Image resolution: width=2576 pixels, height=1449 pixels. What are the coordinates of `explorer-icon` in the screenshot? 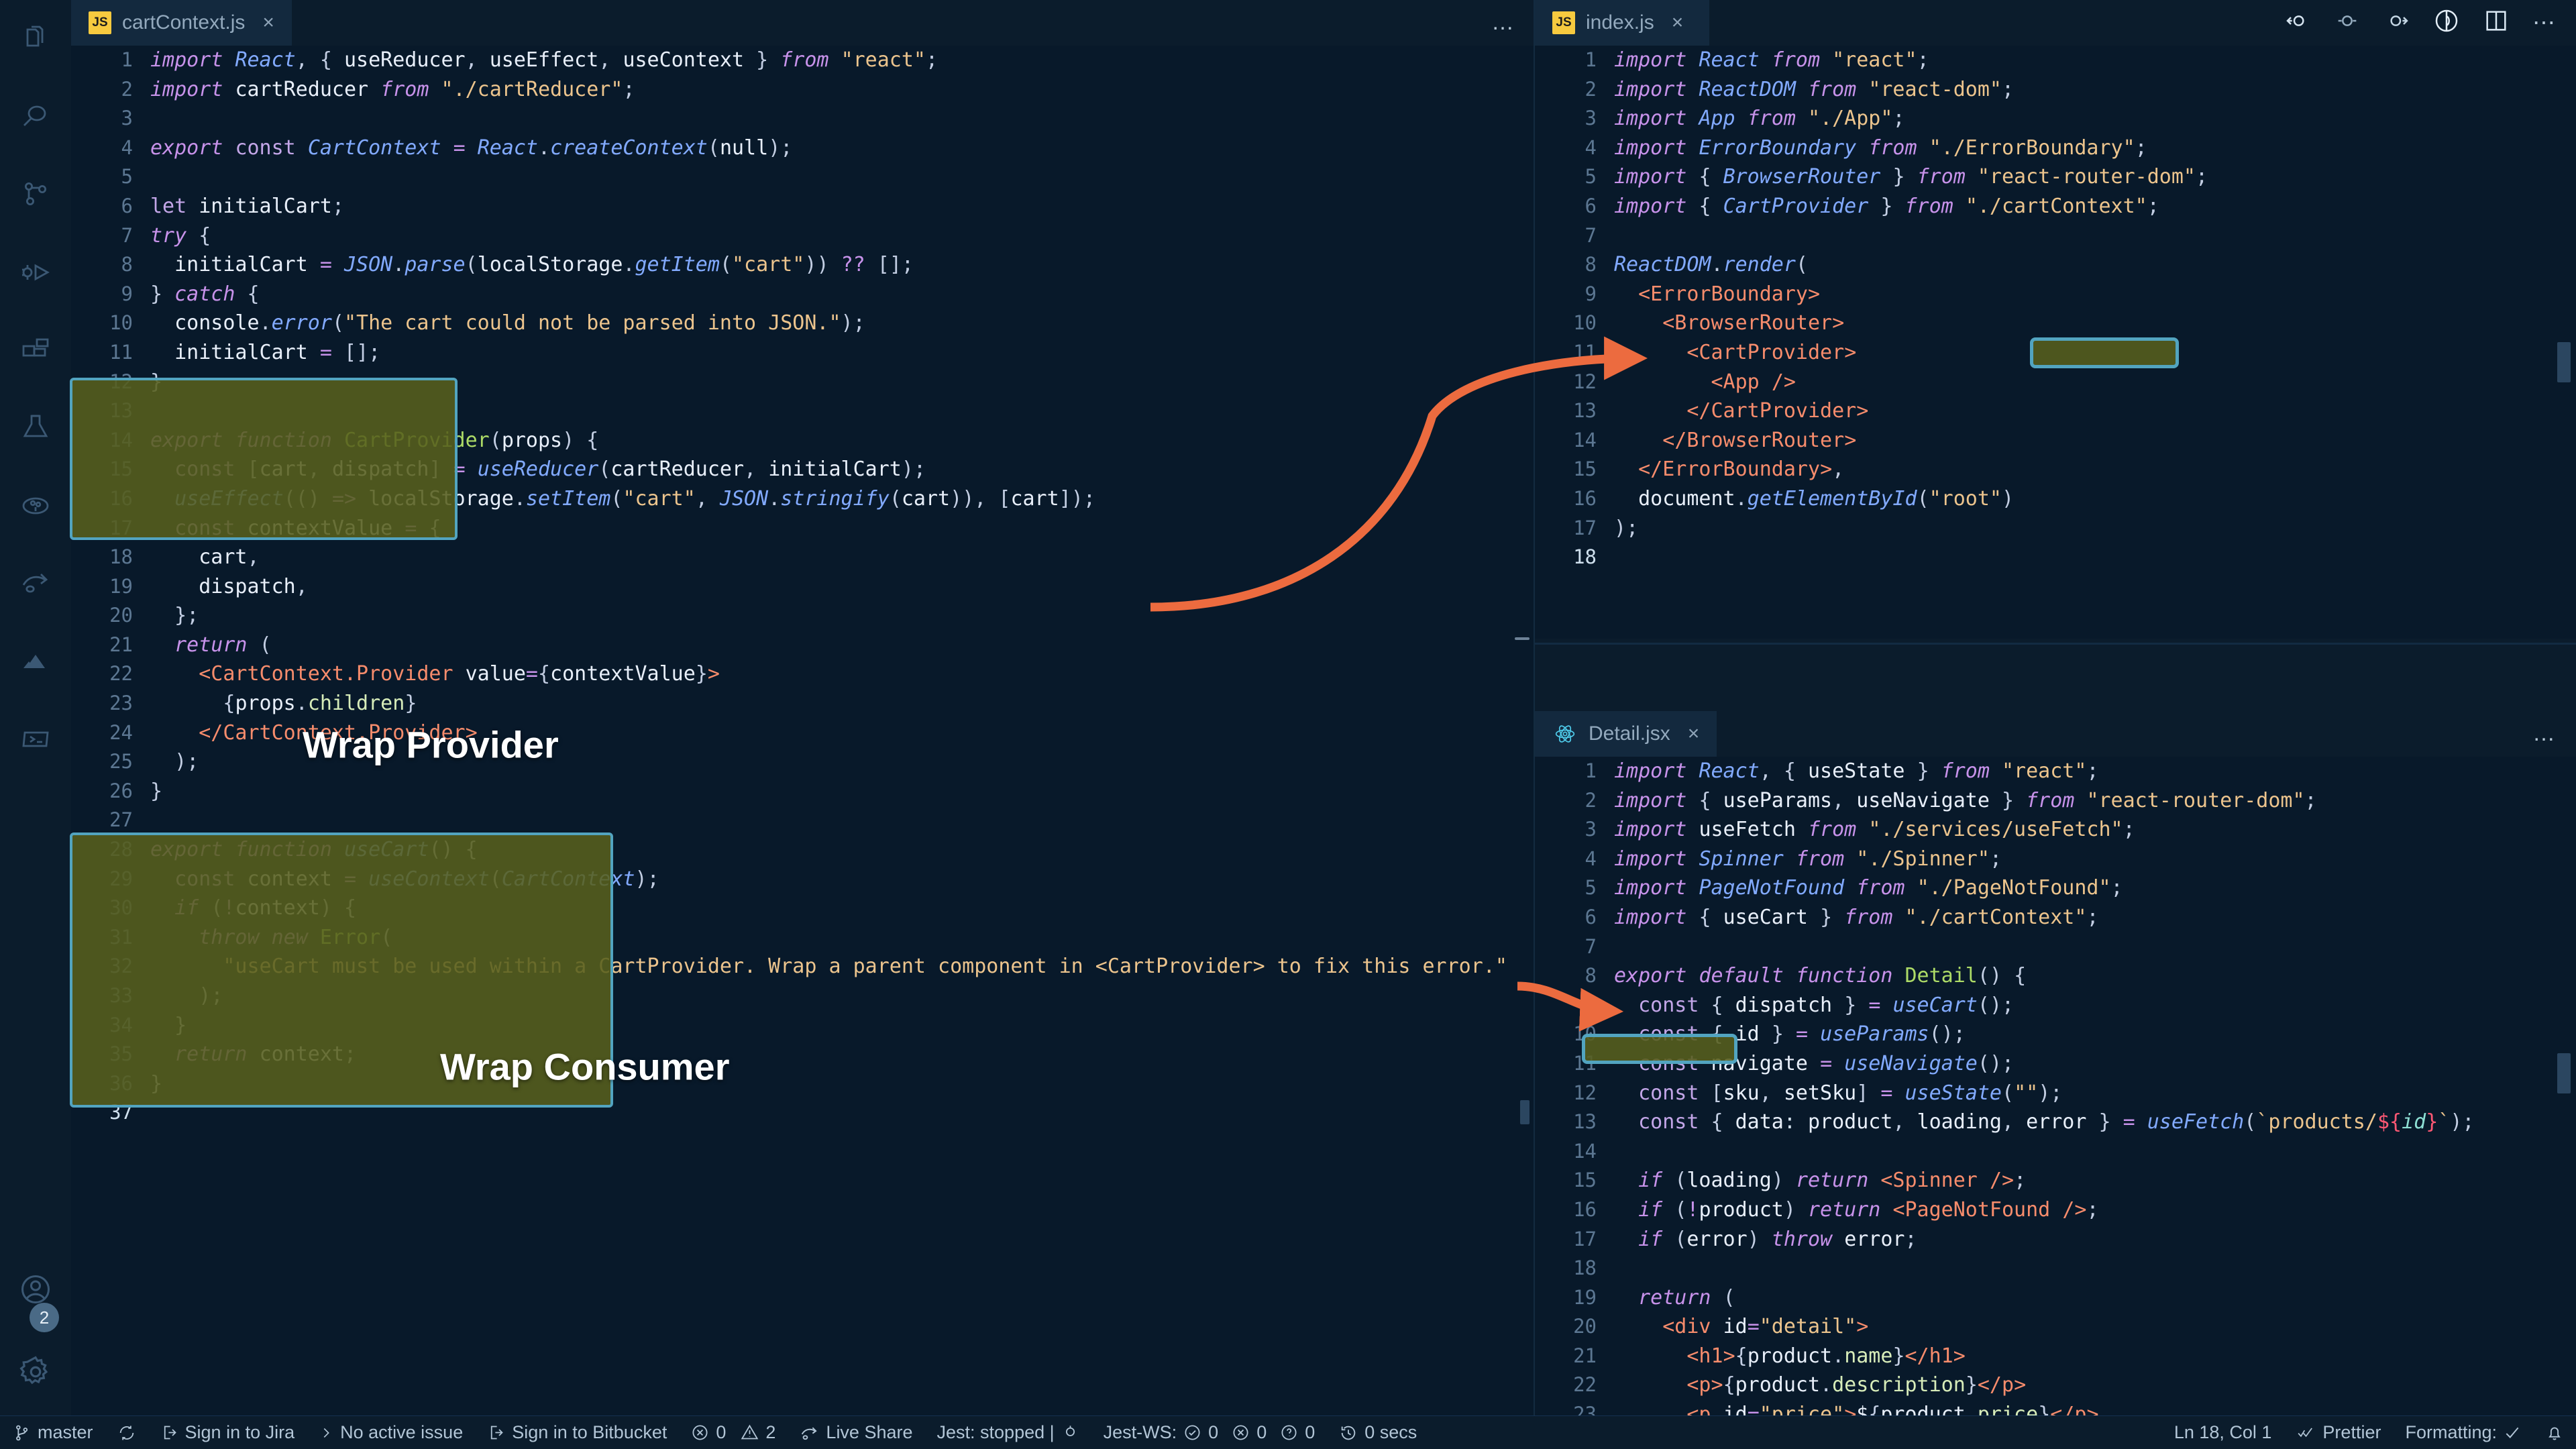 It's located at (35, 39).